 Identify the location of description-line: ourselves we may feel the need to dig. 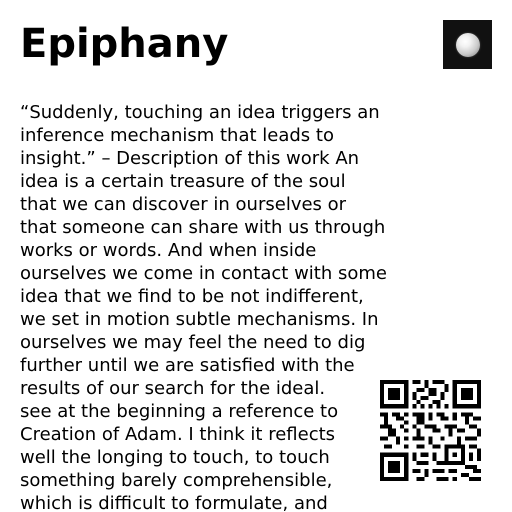
(193, 342).